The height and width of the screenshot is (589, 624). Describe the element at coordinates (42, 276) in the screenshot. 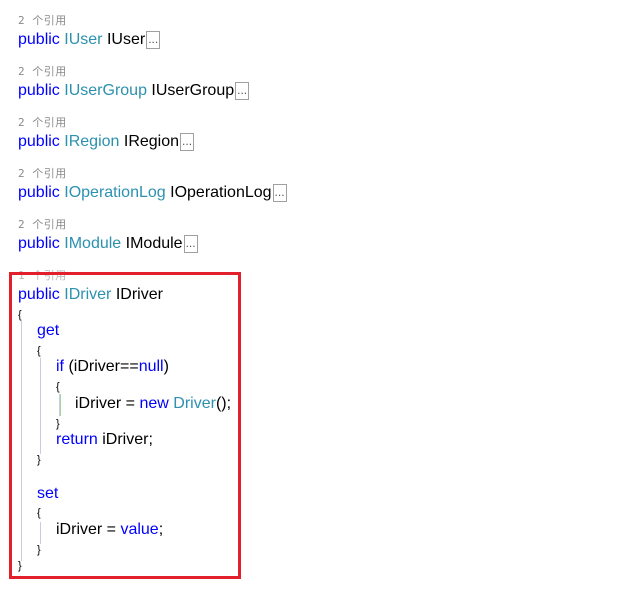

I see `reference-count-lens: 1 个引用` at that location.